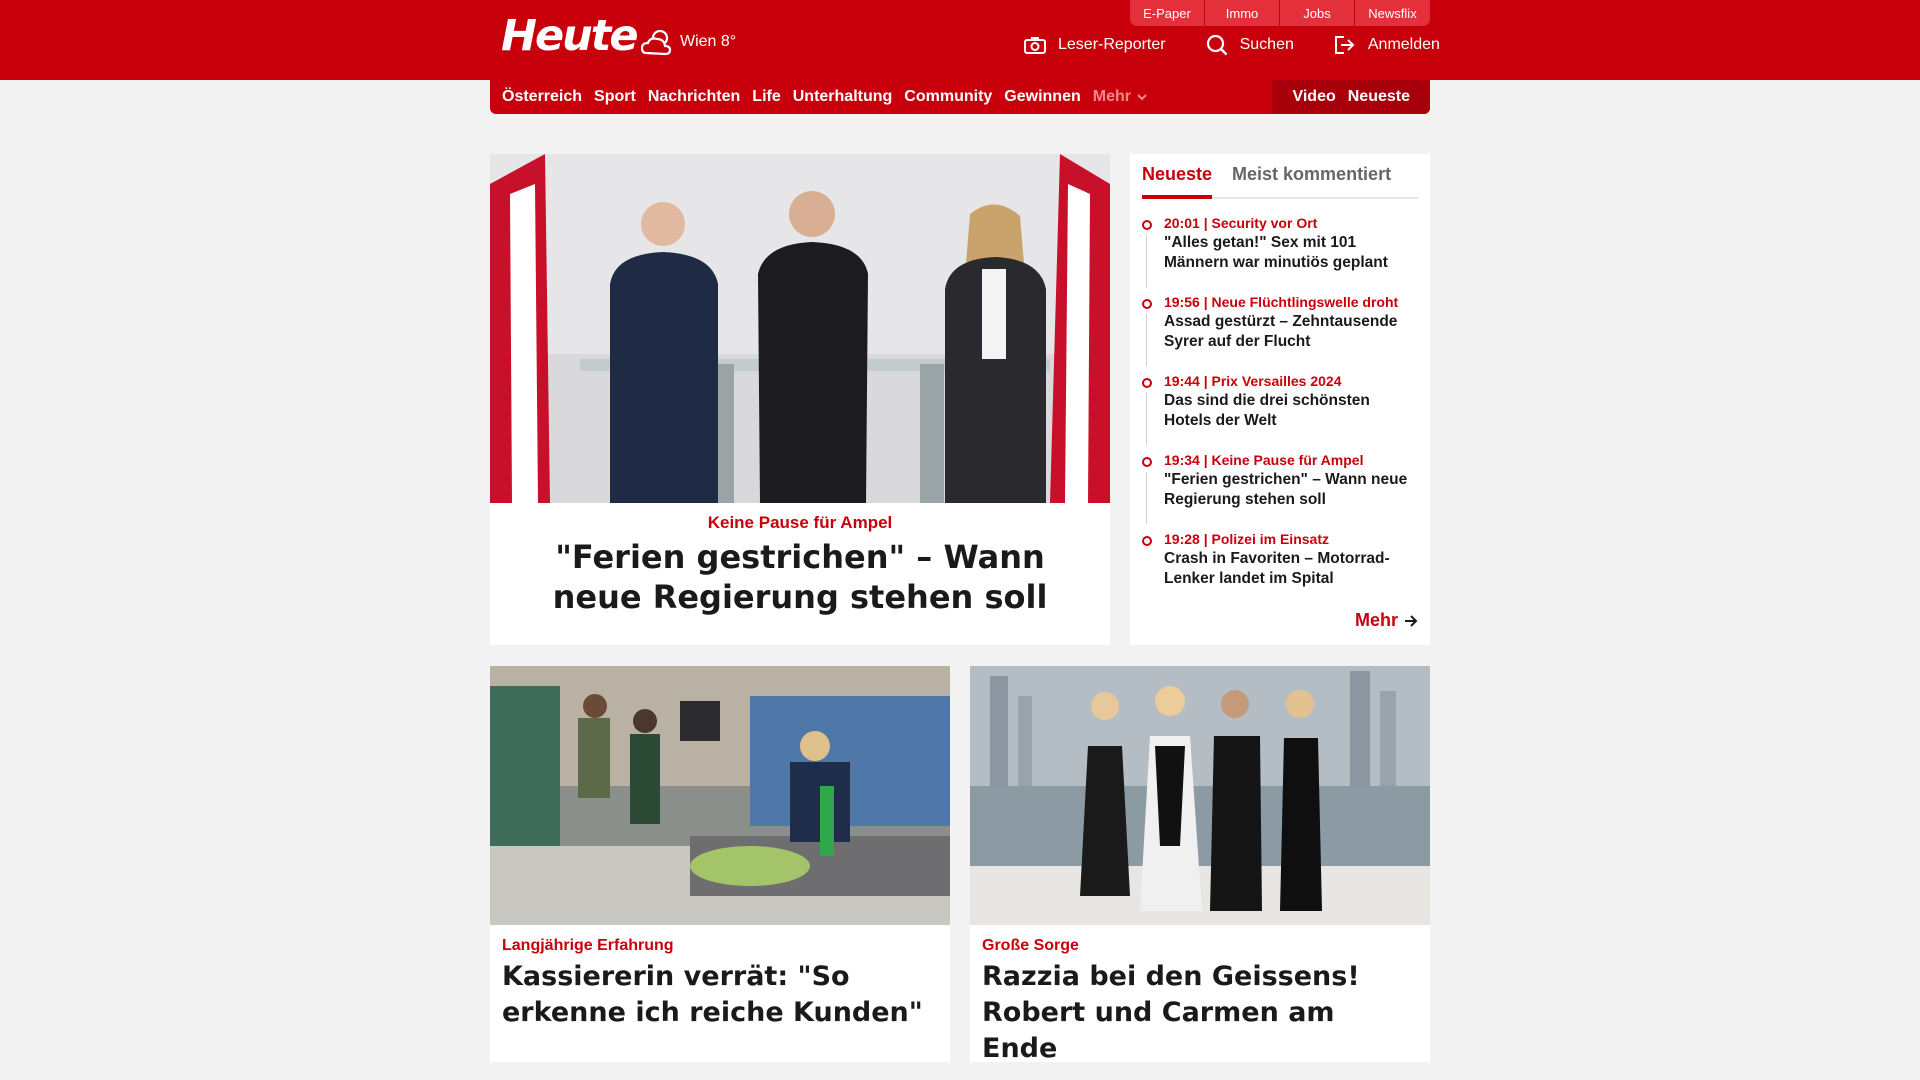 This screenshot has width=1920, height=1080. I want to click on nav-item-gewinnen: Gewinnen, so click(1042, 97).